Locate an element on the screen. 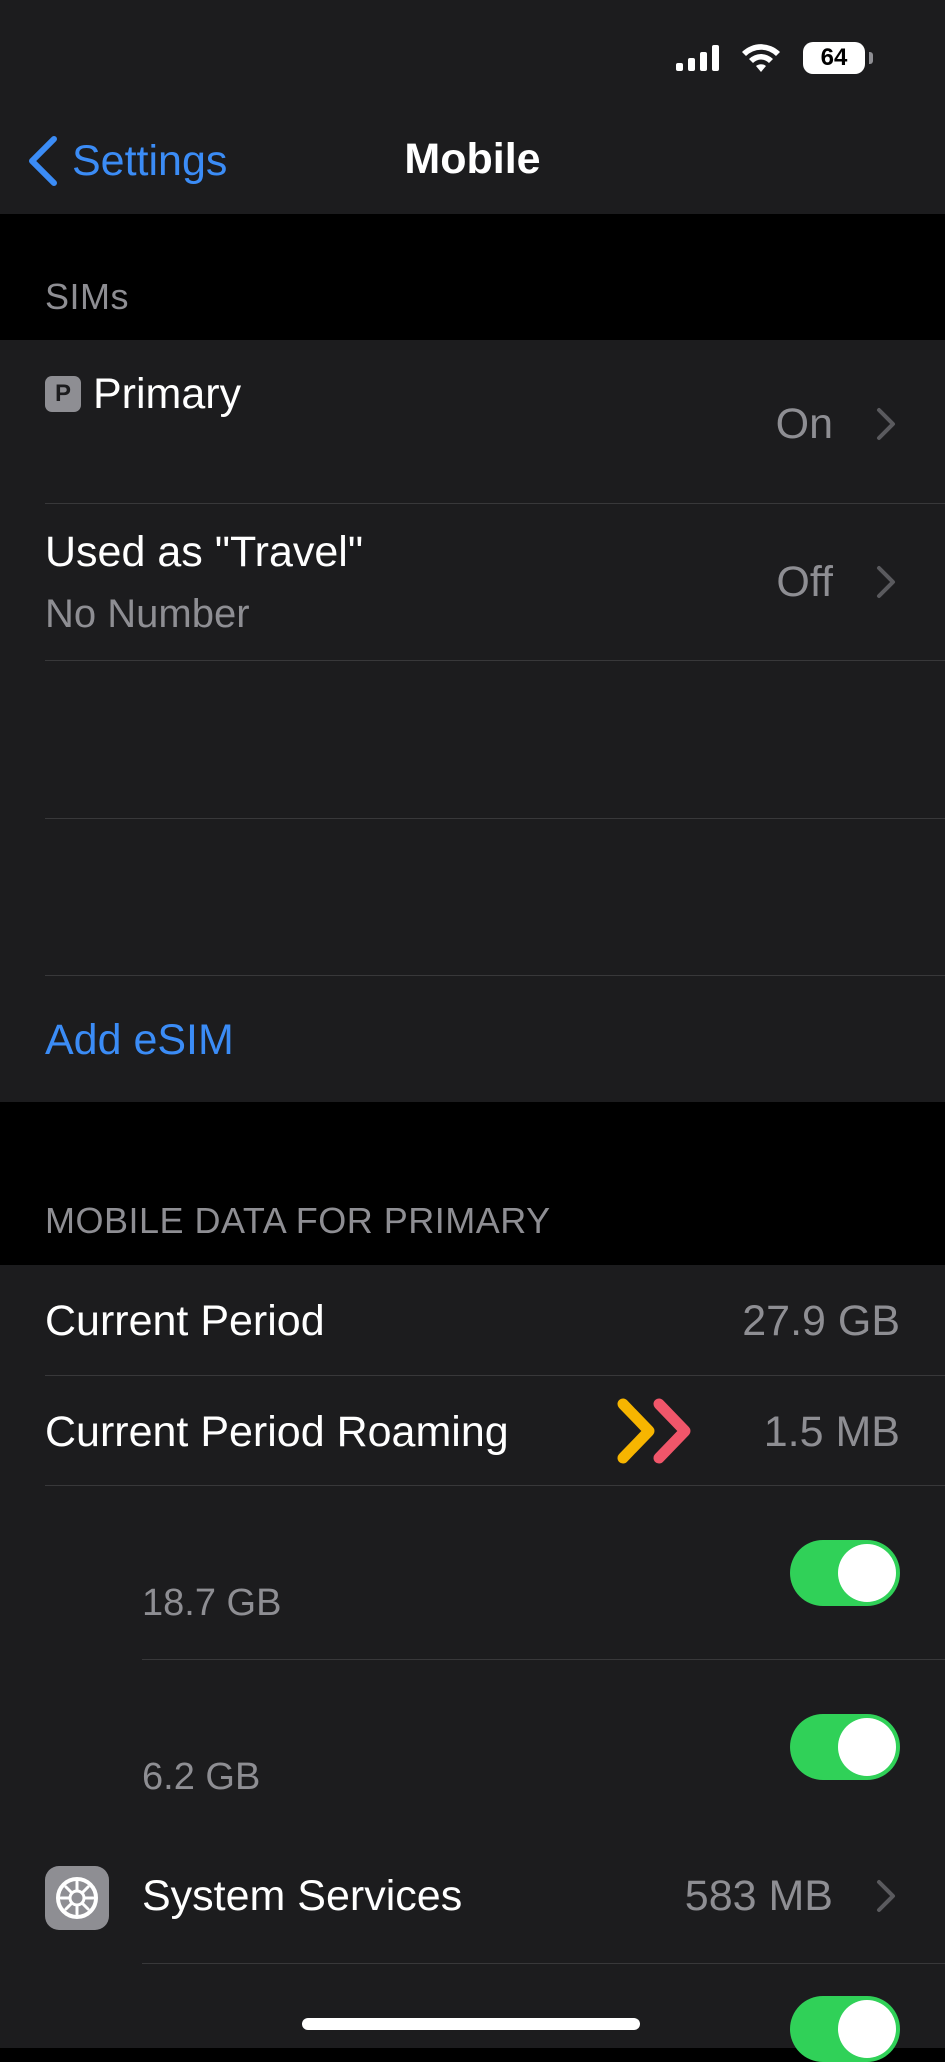  section-header-sims: SIMs is located at coordinates (87, 296).